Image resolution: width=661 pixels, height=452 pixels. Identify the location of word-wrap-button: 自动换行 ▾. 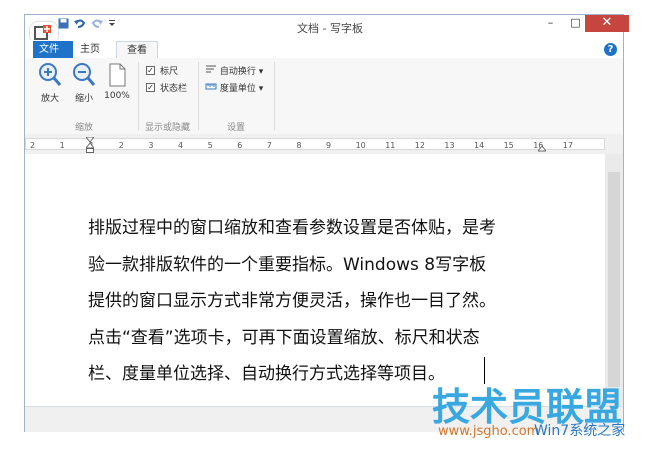
(234, 70).